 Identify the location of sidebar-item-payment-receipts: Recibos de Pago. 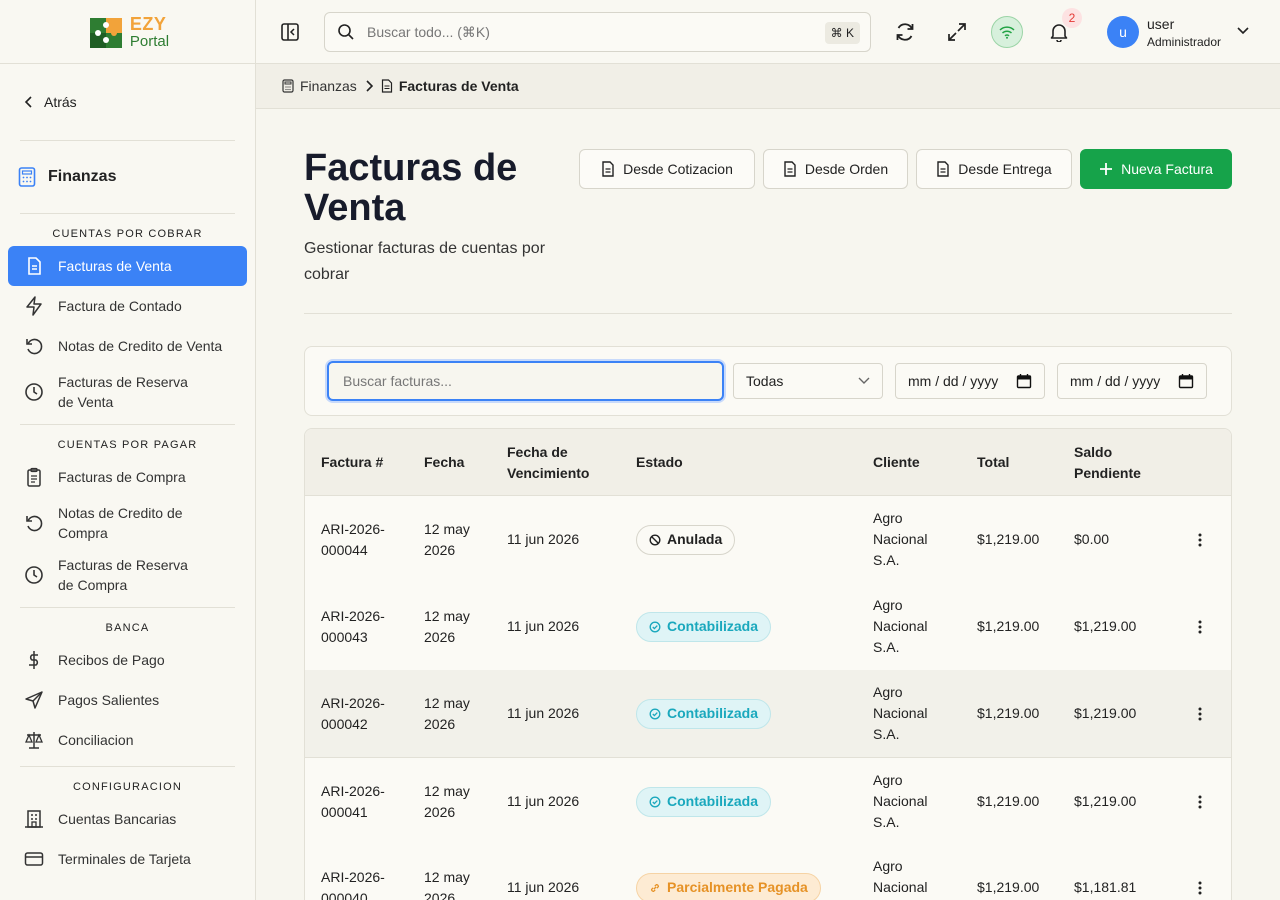
(127, 660).